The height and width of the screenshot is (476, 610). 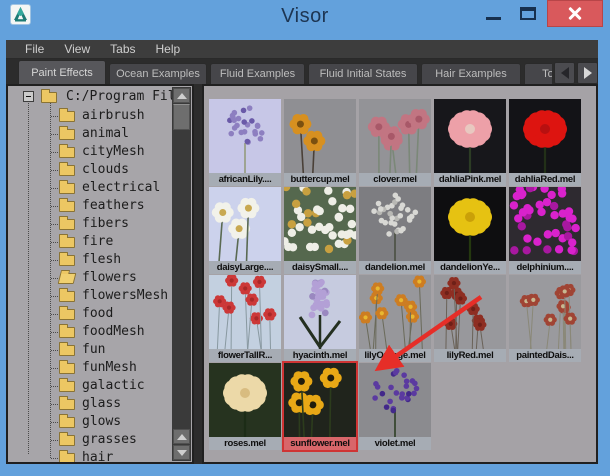 What do you see at coordinates (575, 13) in the screenshot?
I see `close-button` at bounding box center [575, 13].